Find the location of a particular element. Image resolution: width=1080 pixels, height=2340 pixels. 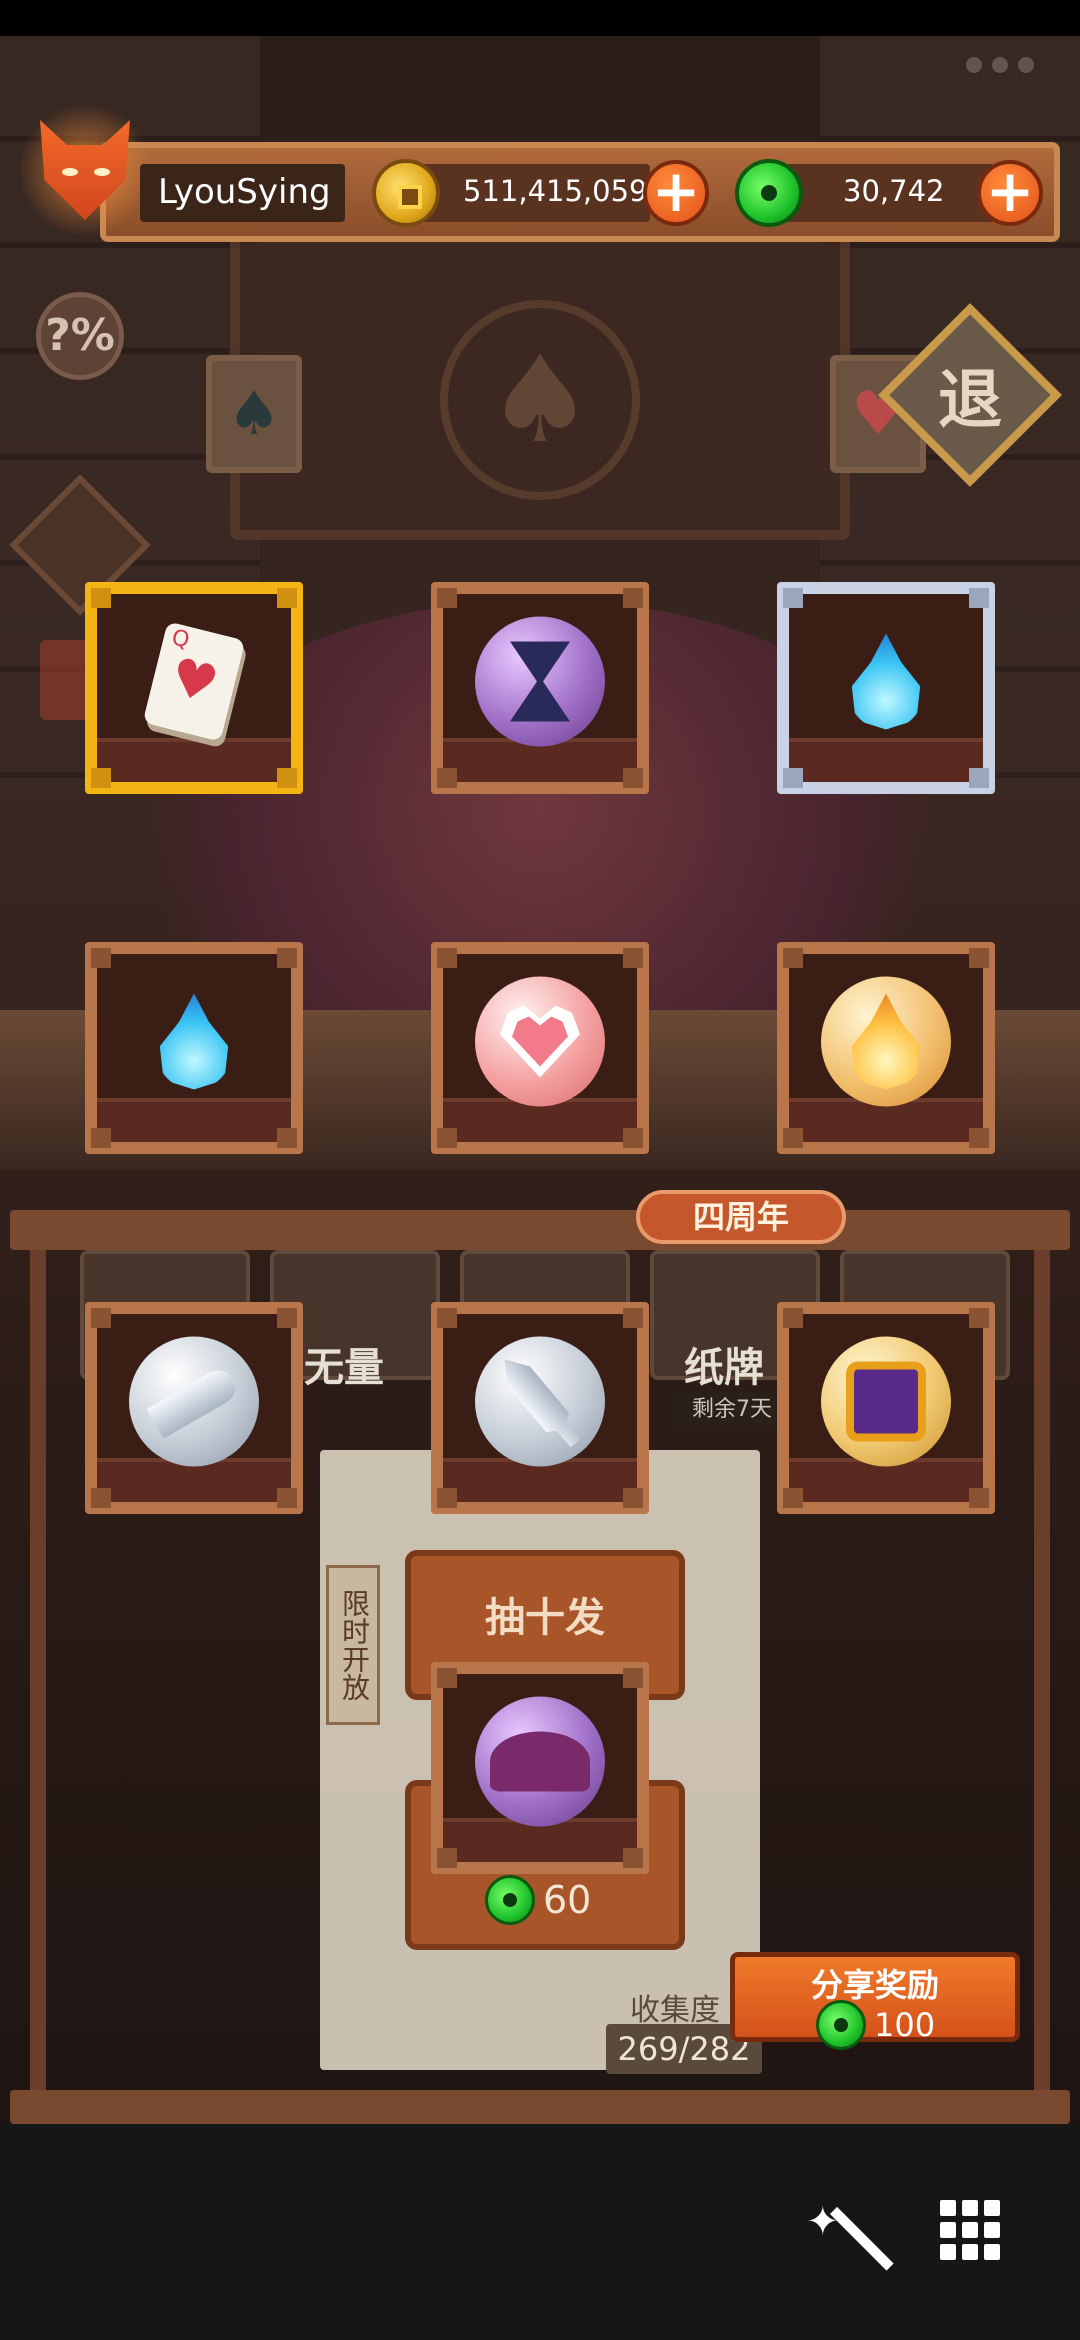

mode-label-zhipai: 纸牌 is located at coordinates (724, 1368).